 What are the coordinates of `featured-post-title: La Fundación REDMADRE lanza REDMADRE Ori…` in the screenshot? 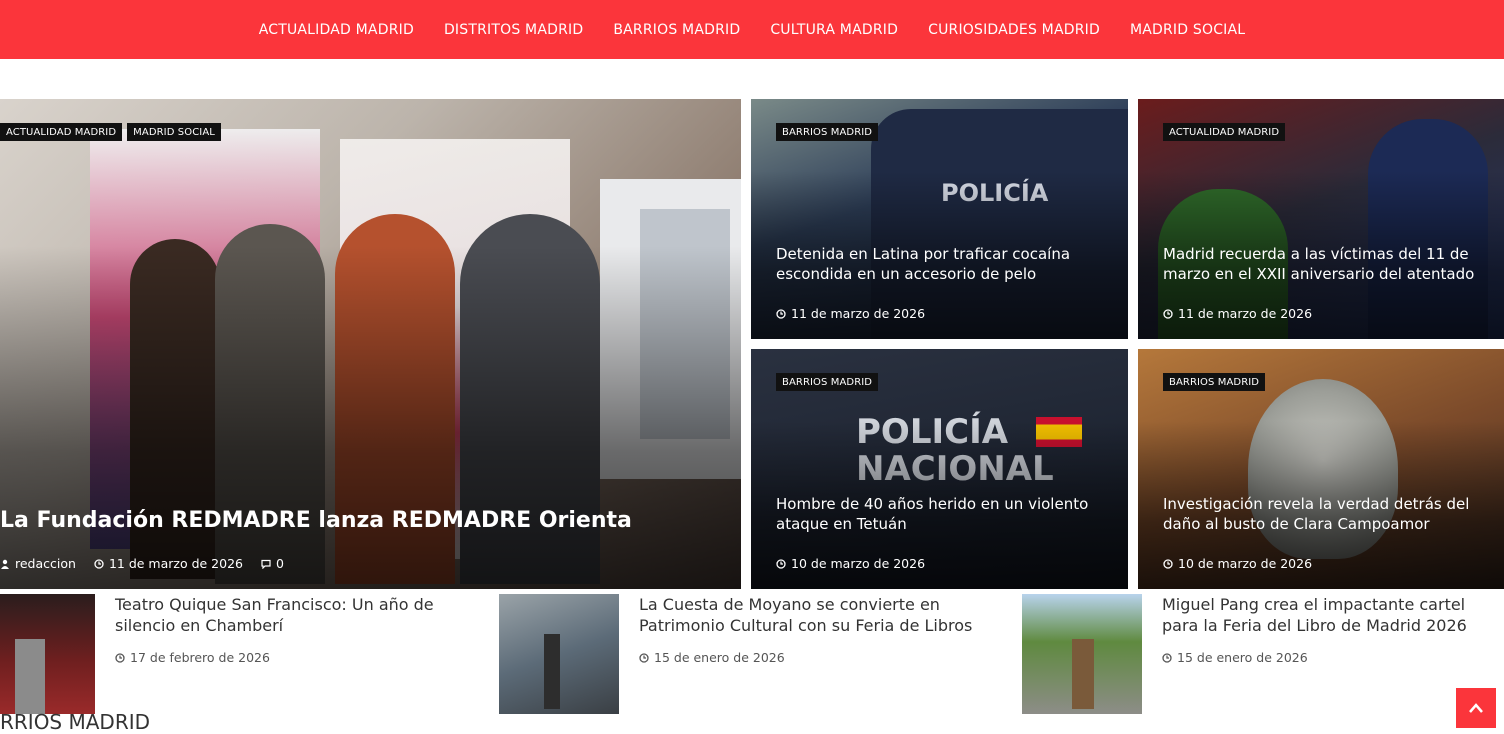 It's located at (316, 521).